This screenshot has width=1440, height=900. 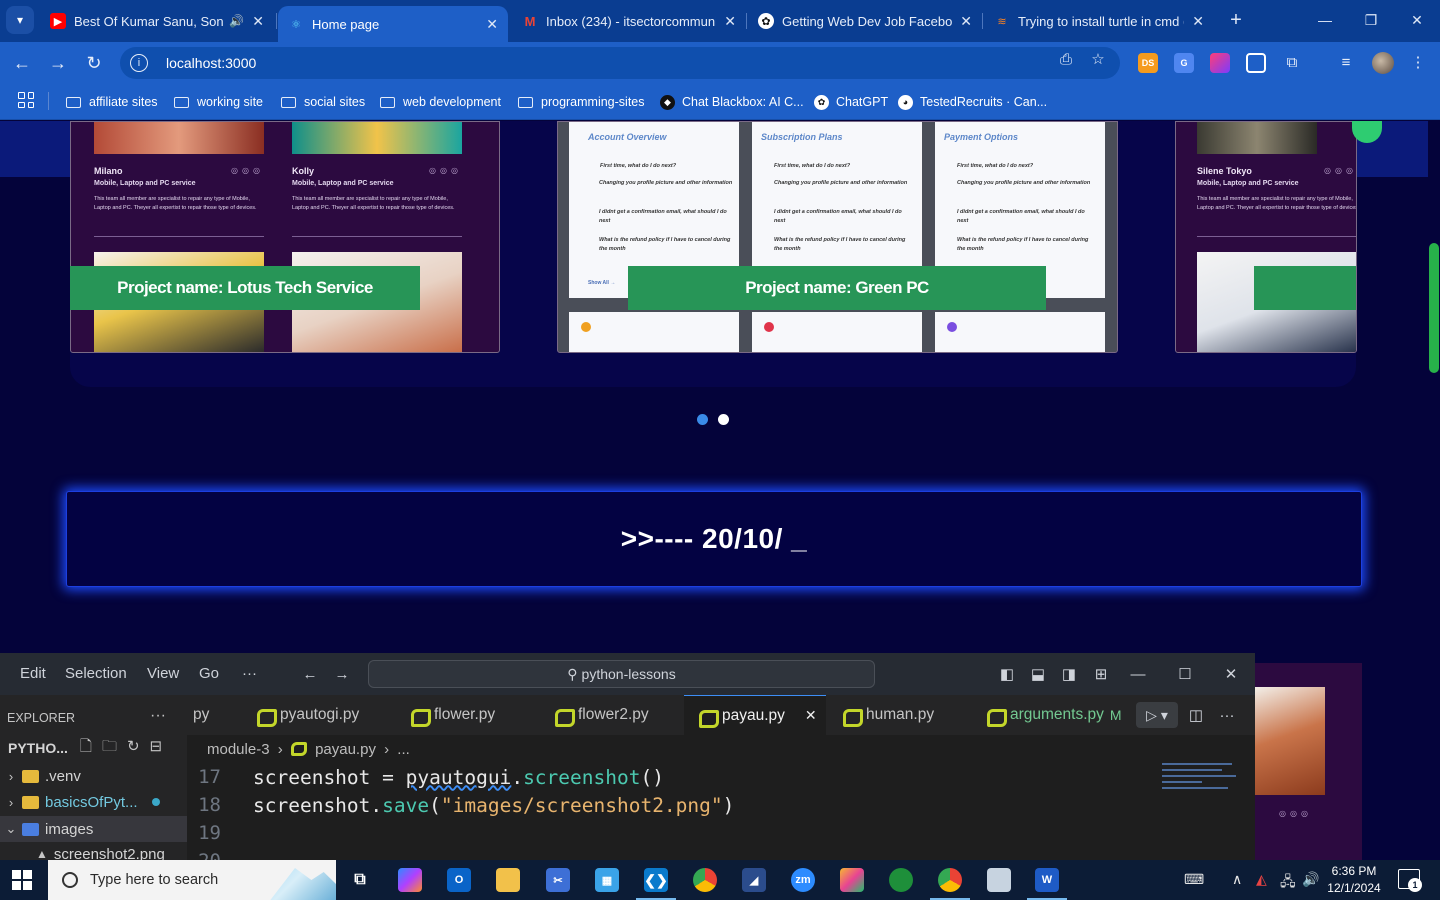 What do you see at coordinates (1098, 59) in the screenshot?
I see `bookmark-star-icon: ☆` at bounding box center [1098, 59].